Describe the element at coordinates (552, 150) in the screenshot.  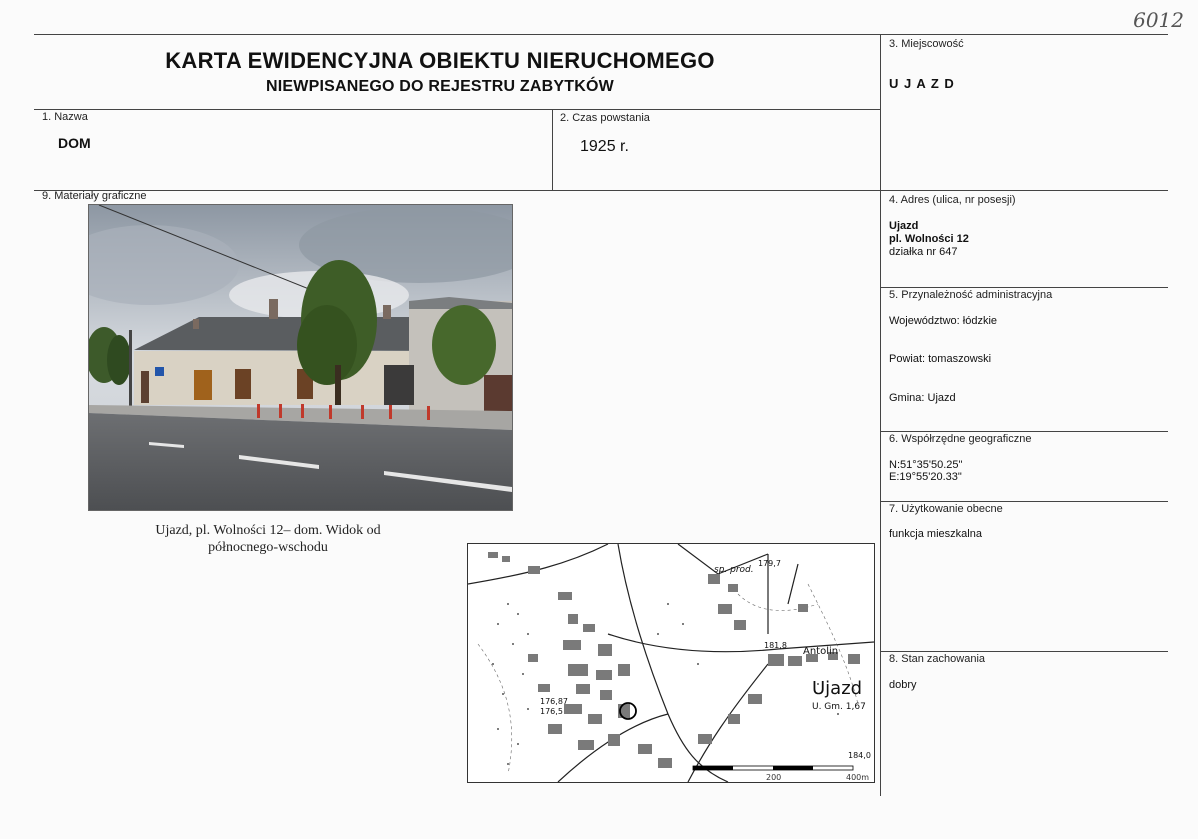
I see `name-date-divider` at that location.